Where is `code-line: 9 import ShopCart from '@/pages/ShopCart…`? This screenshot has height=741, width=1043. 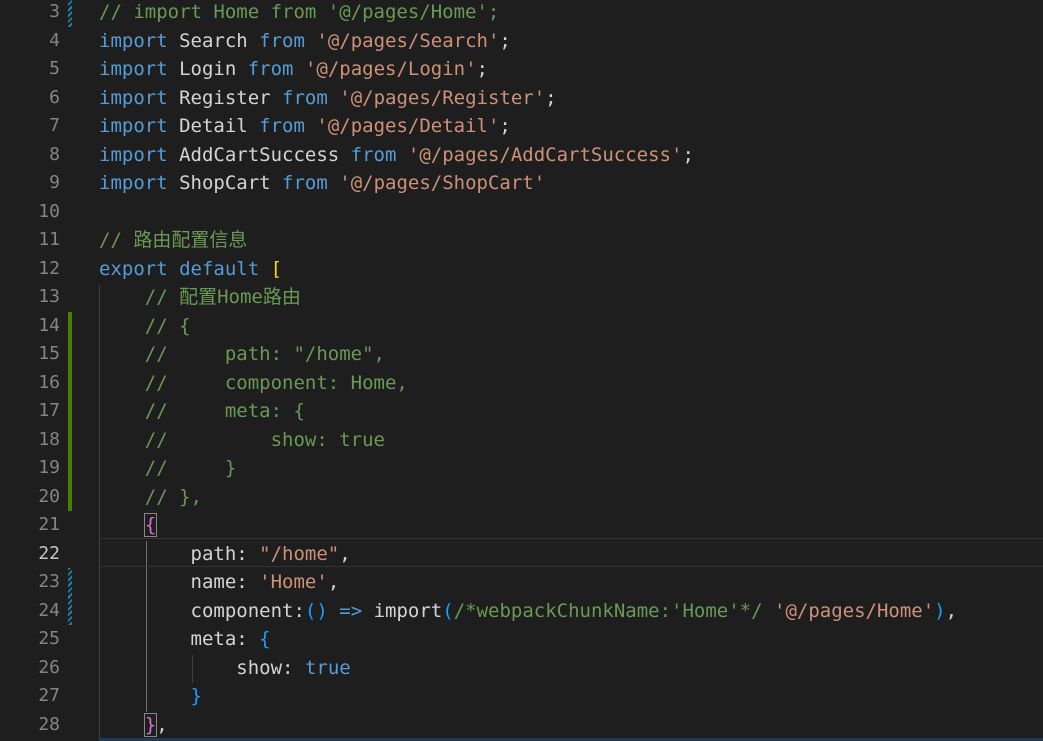
code-line: 9 import ShopCart from '@/pages/ShopCart… is located at coordinates (521, 183).